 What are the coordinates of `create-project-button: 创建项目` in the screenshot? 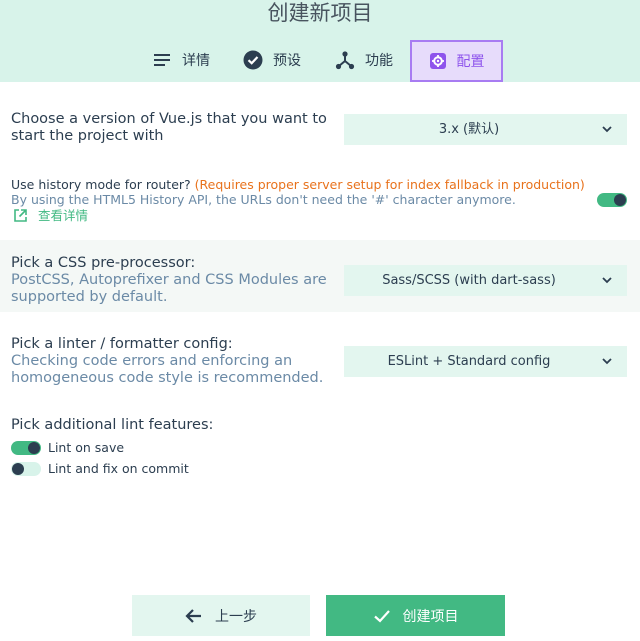 It's located at (415, 615).